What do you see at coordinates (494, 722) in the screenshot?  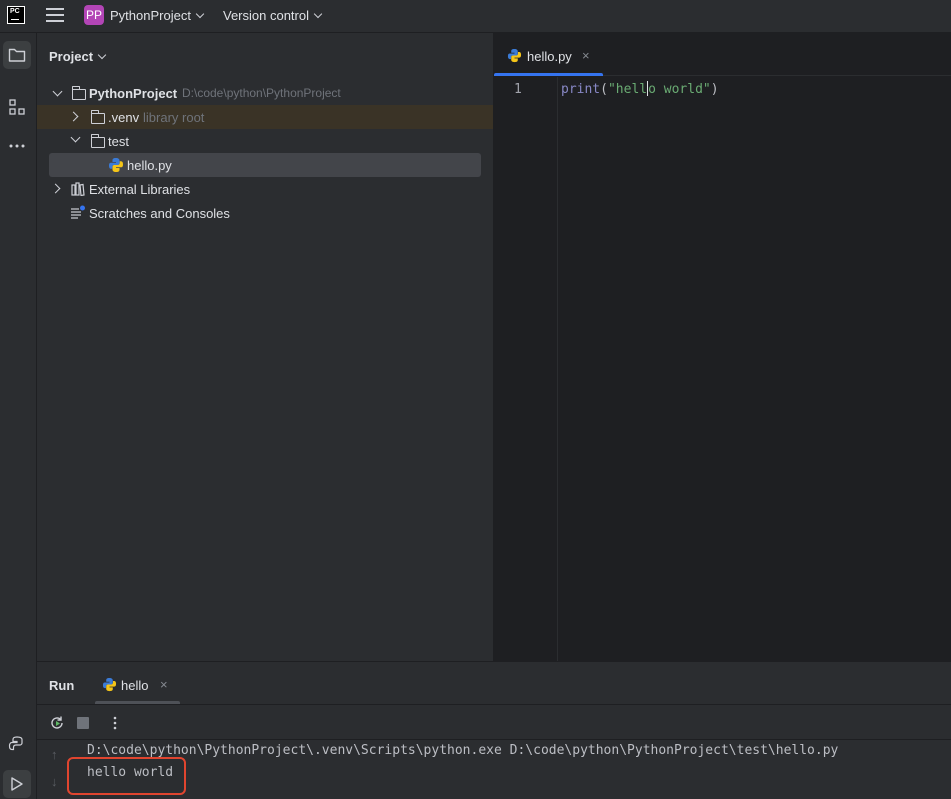 I see `run-toolbar` at bounding box center [494, 722].